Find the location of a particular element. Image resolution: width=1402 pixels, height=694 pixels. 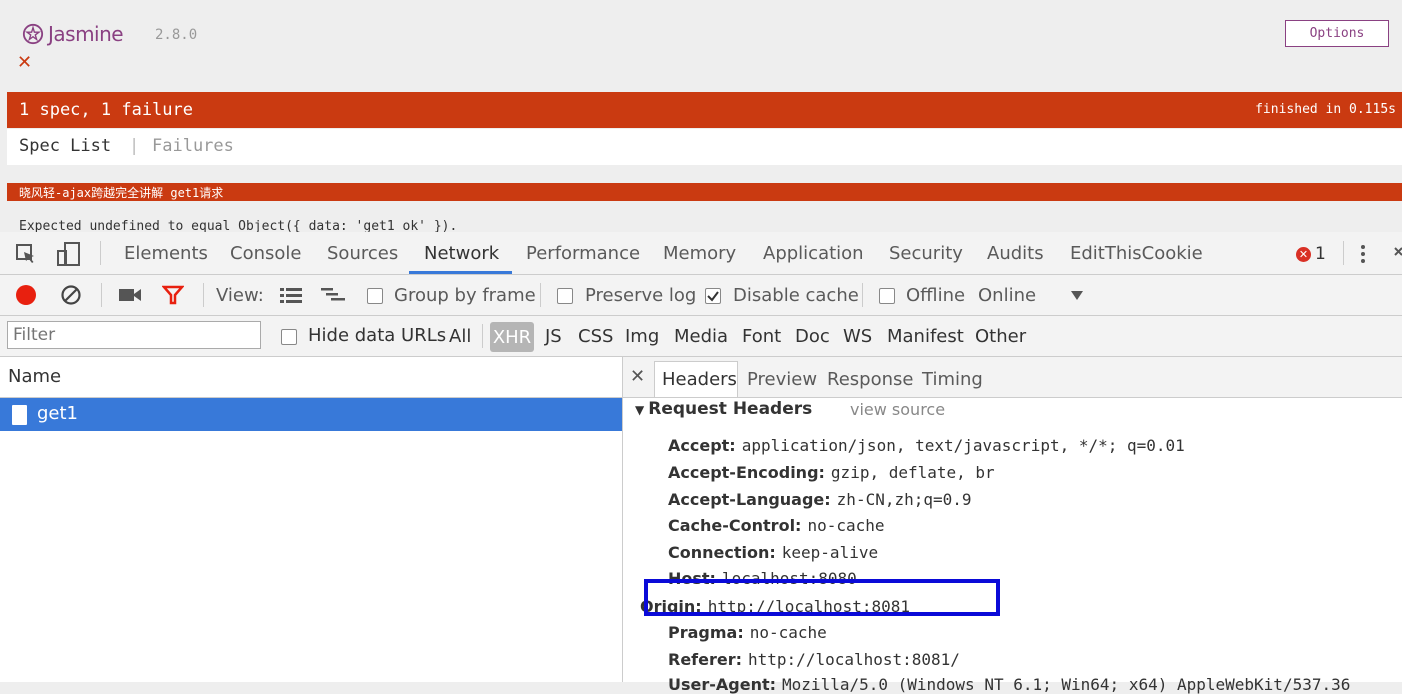

jasmine-logo: Jasmine is located at coordinates (73, 34).